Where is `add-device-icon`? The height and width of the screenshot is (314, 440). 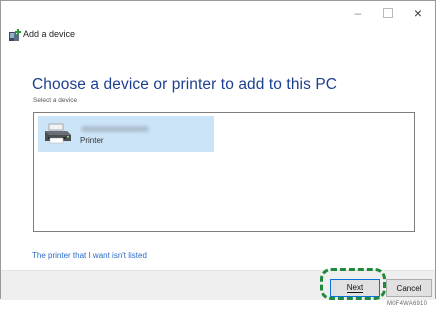
add-device-icon is located at coordinates (15, 35).